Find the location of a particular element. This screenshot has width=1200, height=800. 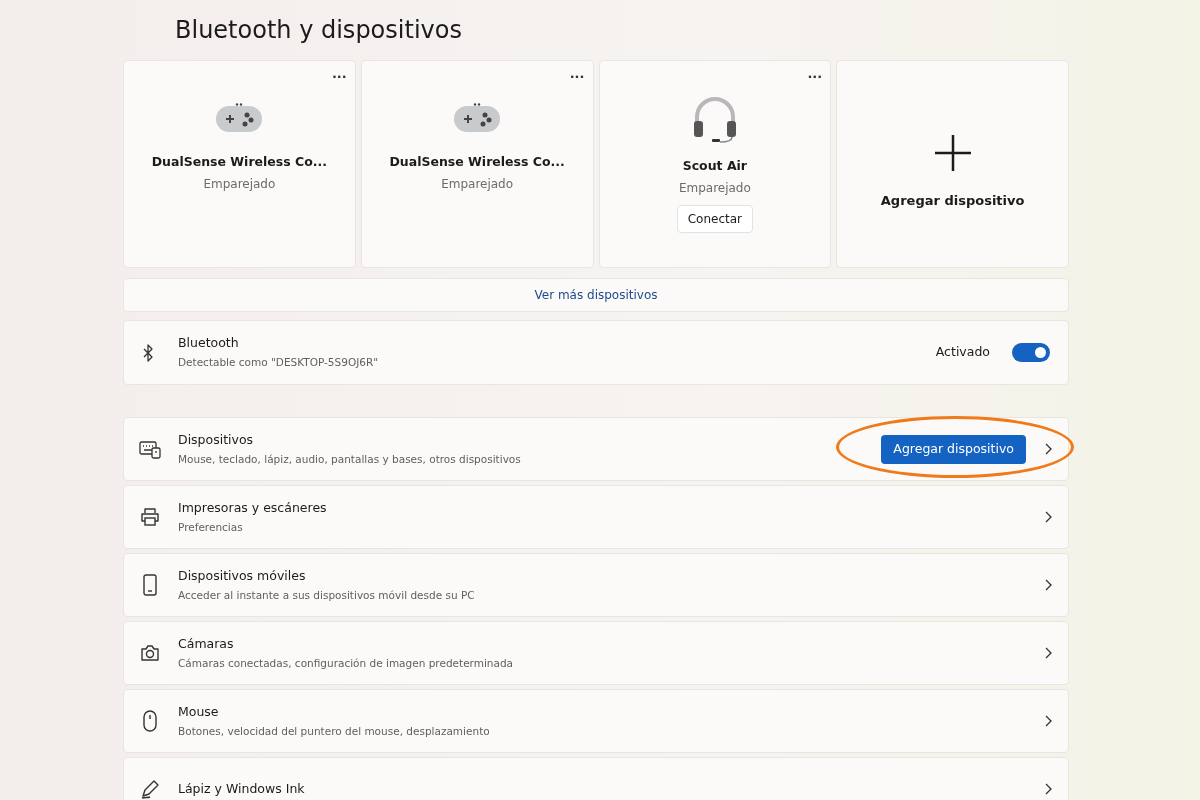

bluetooth-icon is located at coordinates (148, 352).